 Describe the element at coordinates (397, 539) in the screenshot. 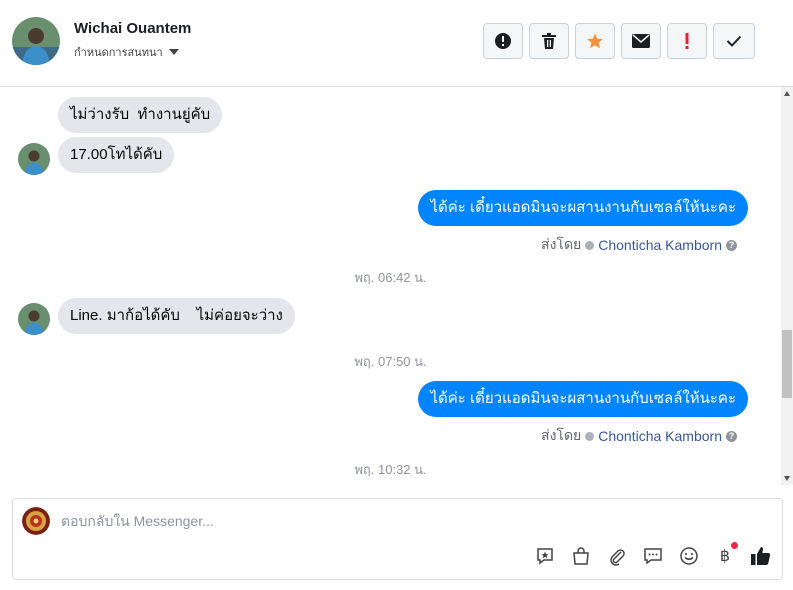

I see `reply-composer: ฿` at that location.